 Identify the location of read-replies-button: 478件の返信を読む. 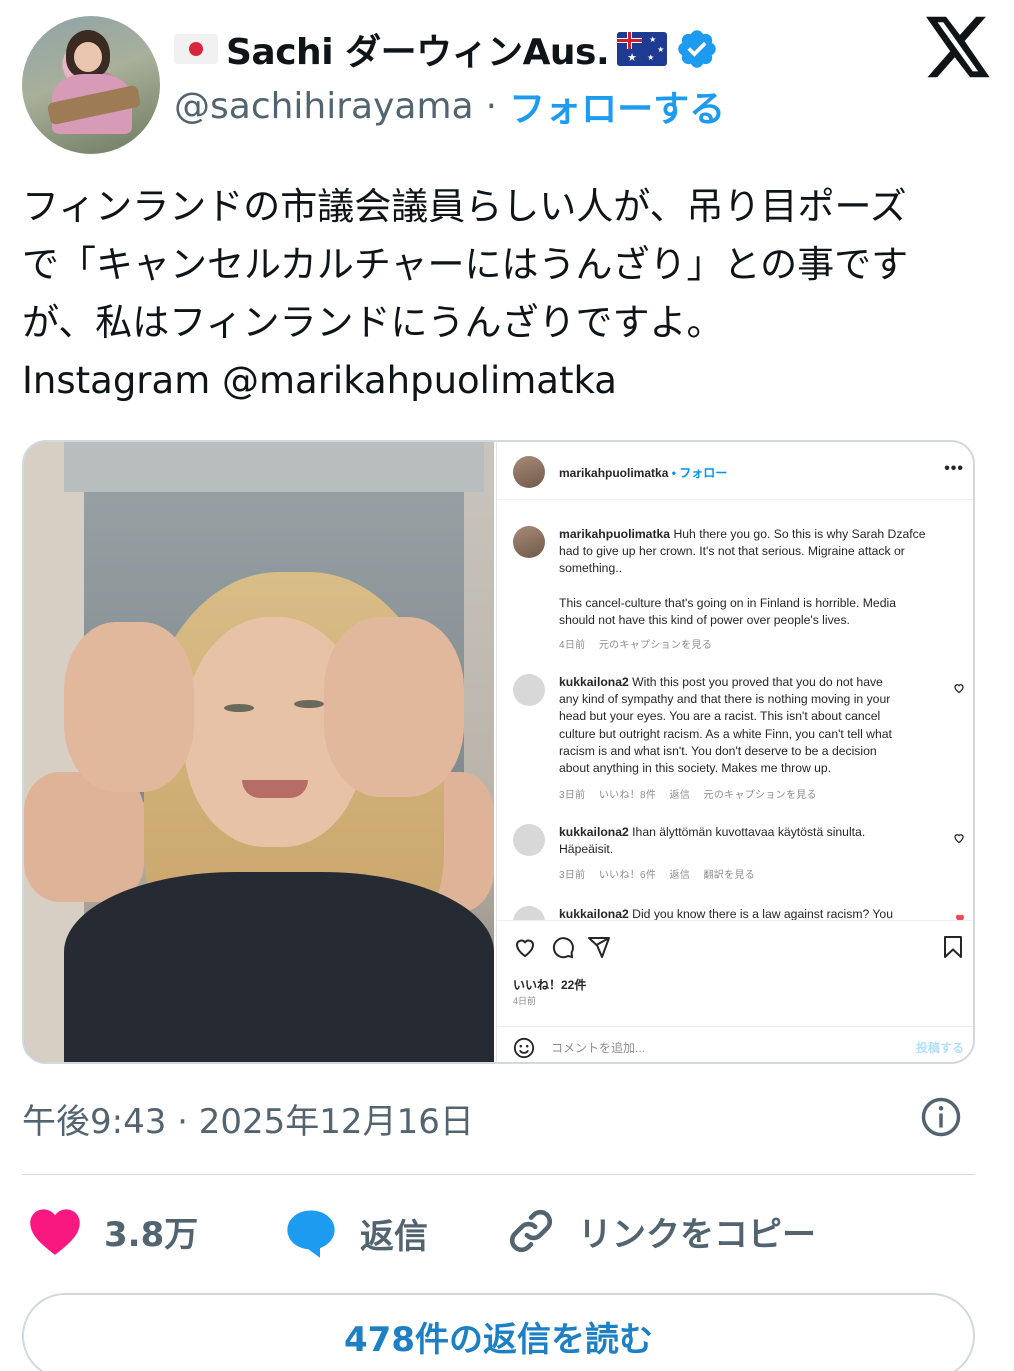
(498, 1332).